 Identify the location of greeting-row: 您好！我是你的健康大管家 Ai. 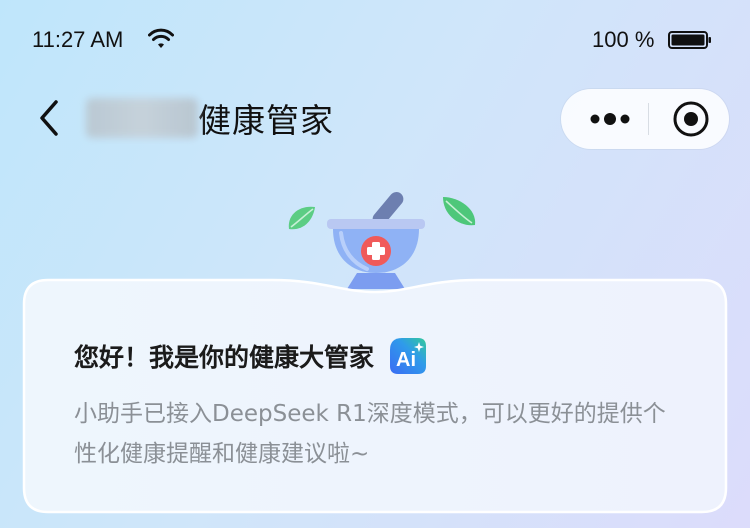
(384, 356).